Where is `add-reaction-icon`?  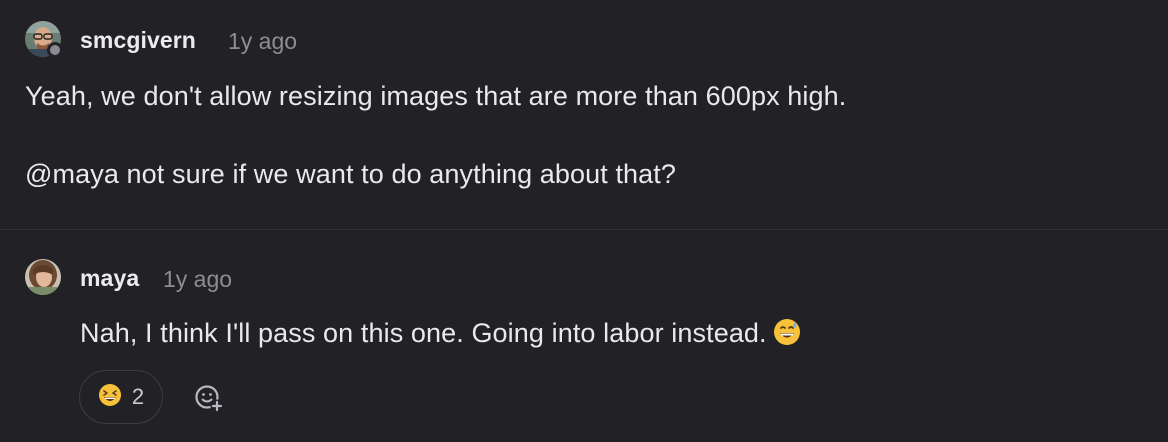
add-reaction-icon is located at coordinates (209, 399).